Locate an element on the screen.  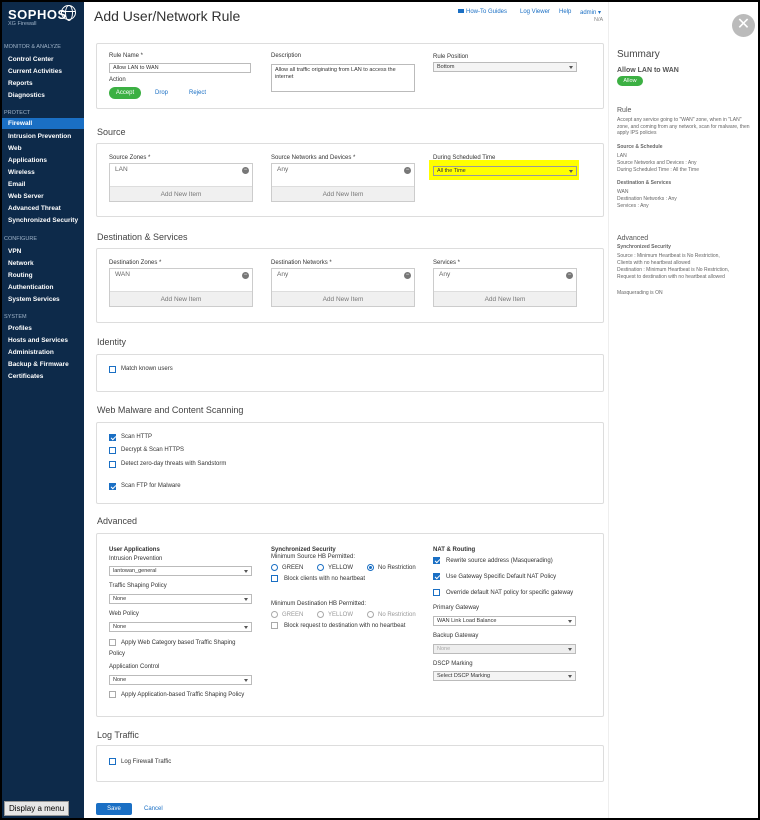
source-zones-list: LAN − Add New Item is located at coordinates (181, 182).